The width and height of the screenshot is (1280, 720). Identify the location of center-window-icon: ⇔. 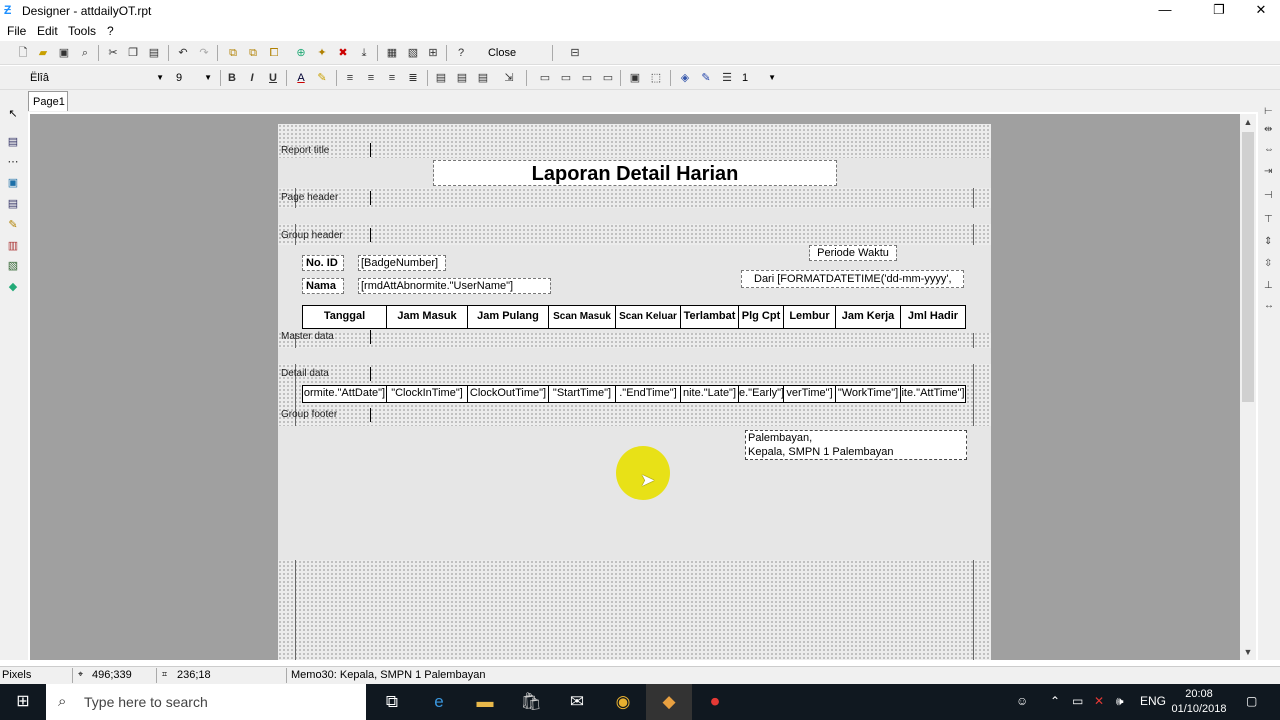
(1271, 151).